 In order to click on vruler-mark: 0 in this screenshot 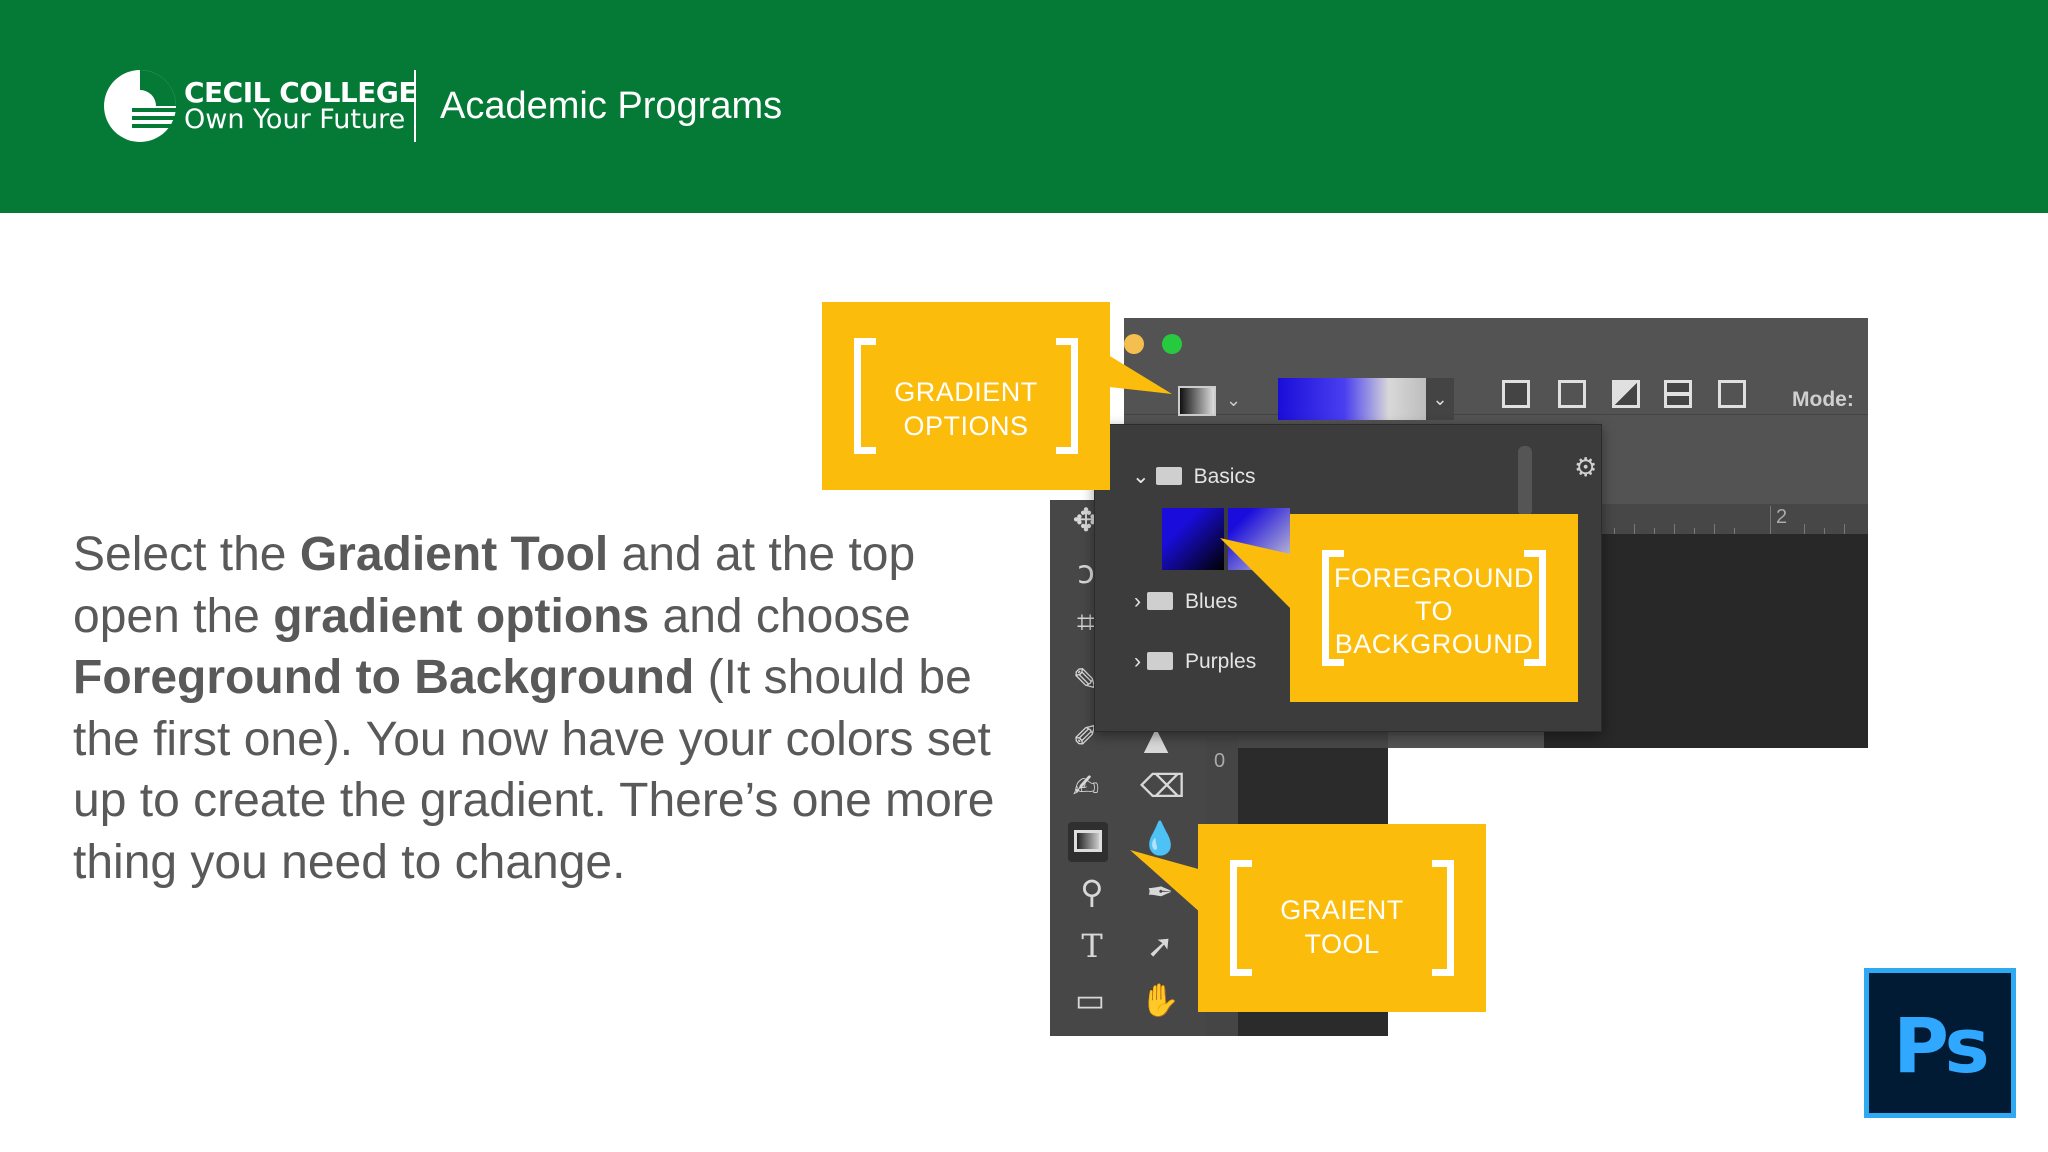, I will do `click(1220, 761)`.